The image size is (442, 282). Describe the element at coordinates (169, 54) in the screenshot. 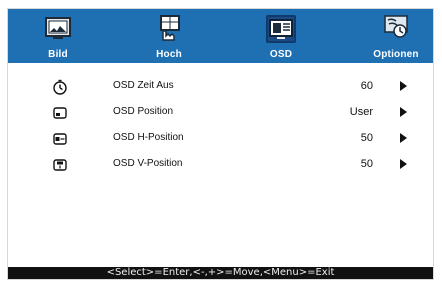

I see `tab-hoch-label: Hoch` at that location.